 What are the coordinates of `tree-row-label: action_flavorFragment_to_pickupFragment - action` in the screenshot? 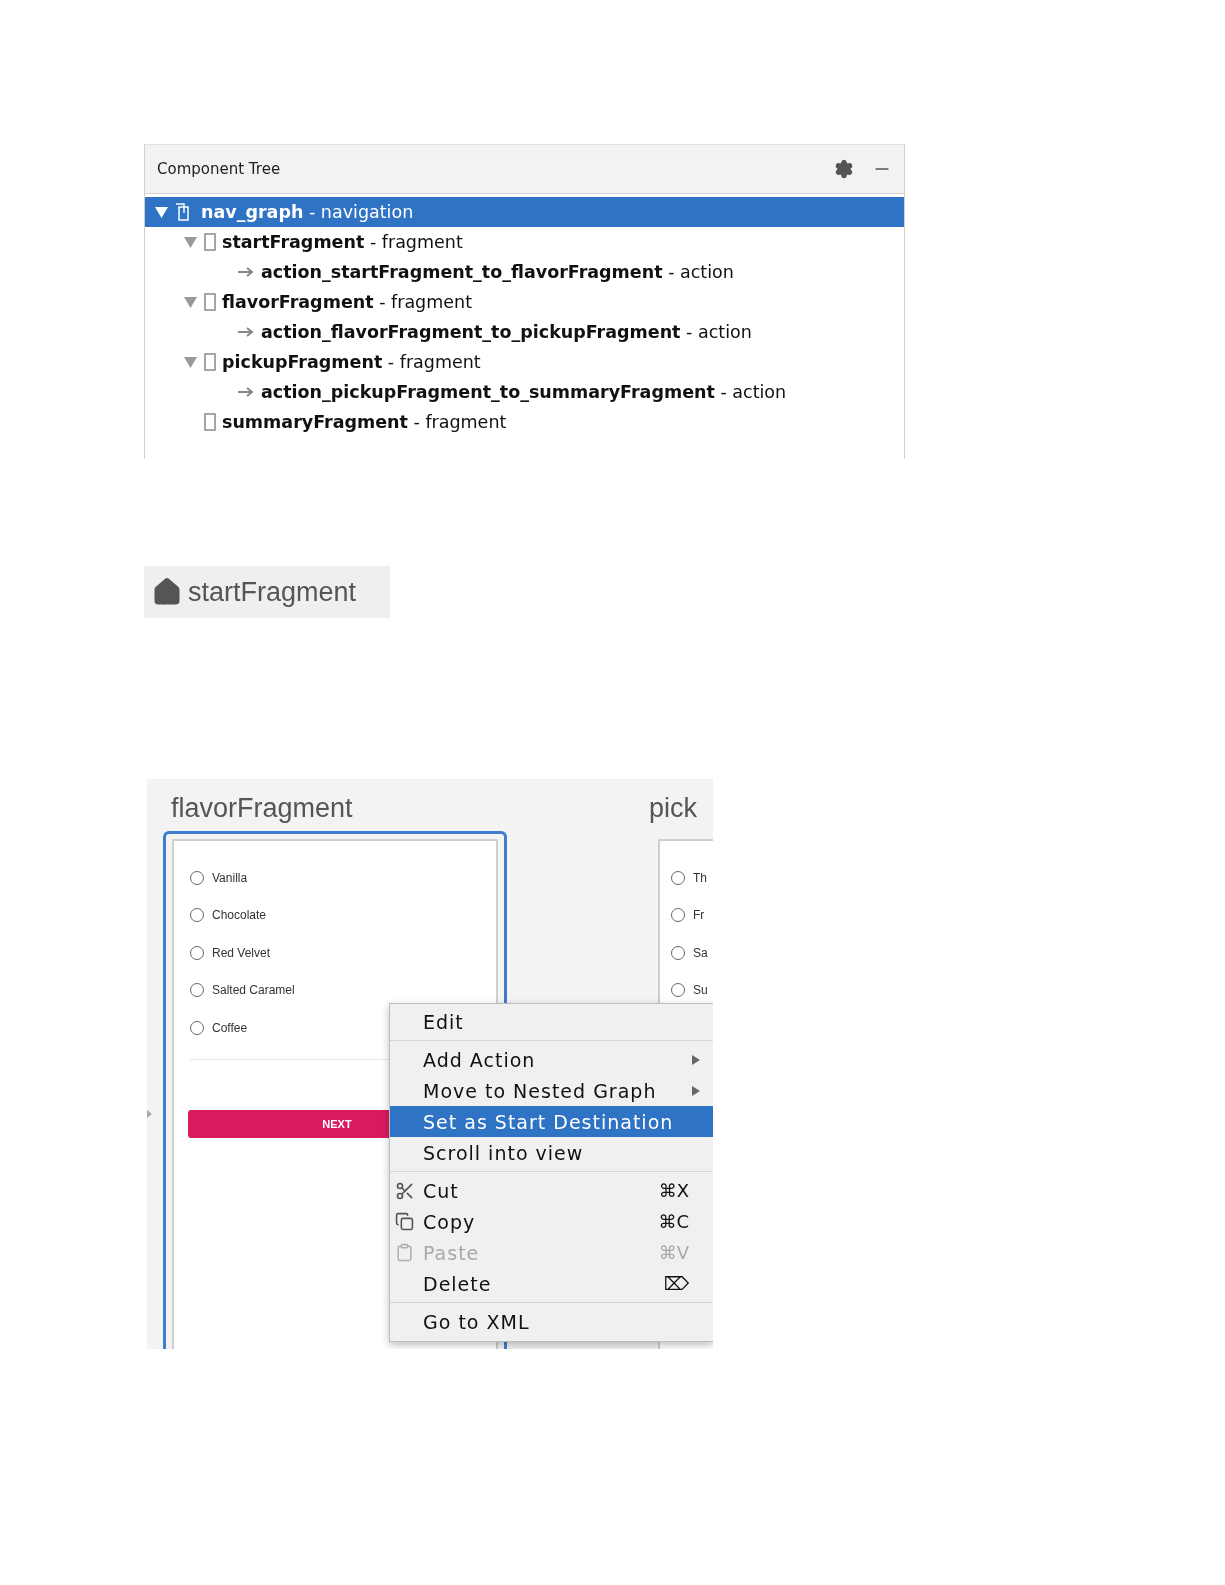 It's located at (506, 332).